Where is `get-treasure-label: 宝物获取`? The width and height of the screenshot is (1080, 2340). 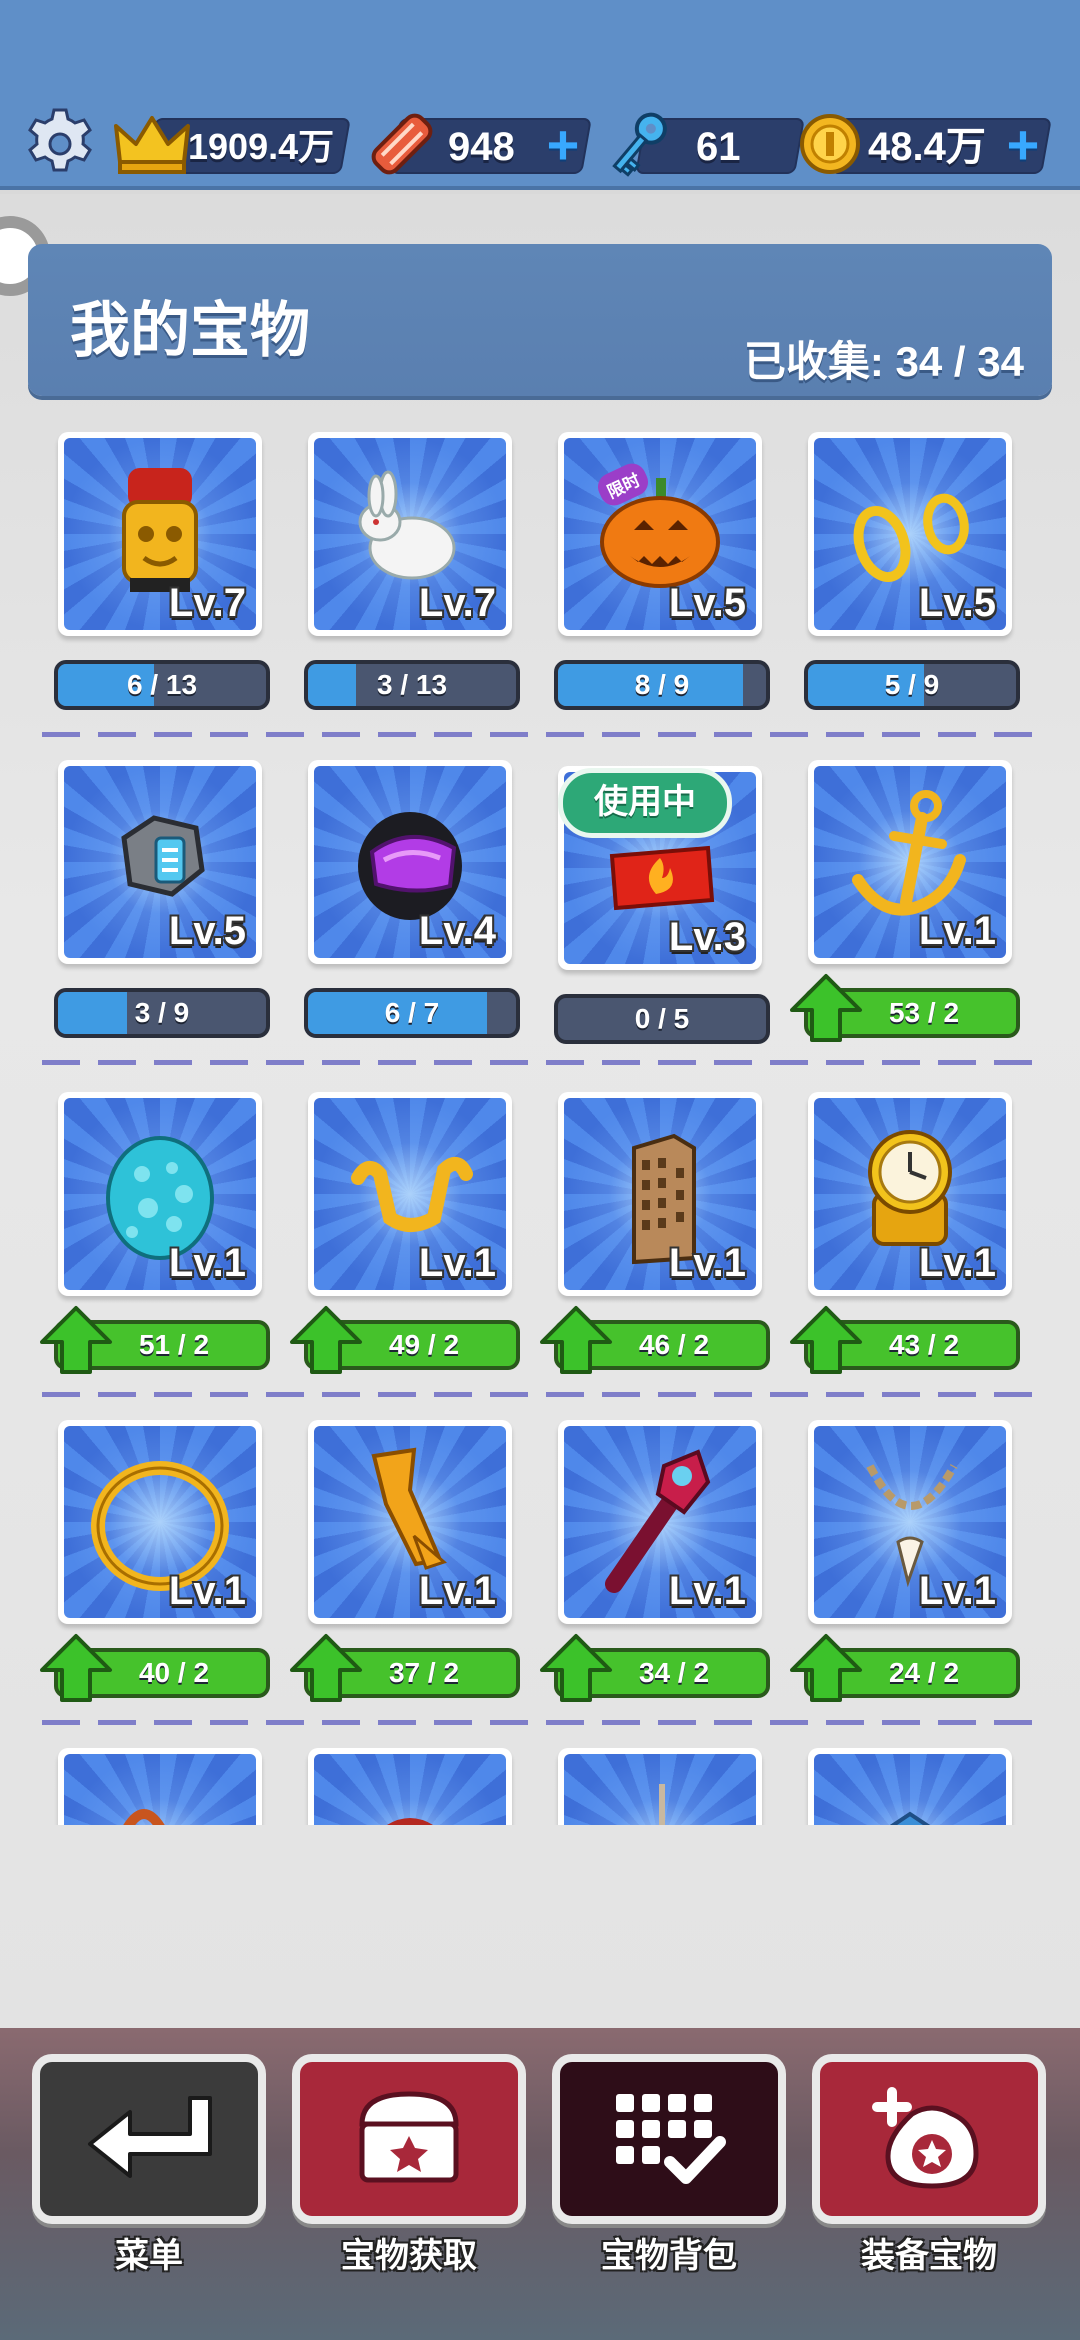
get-treasure-label: 宝物获取 is located at coordinates (409, 2256).